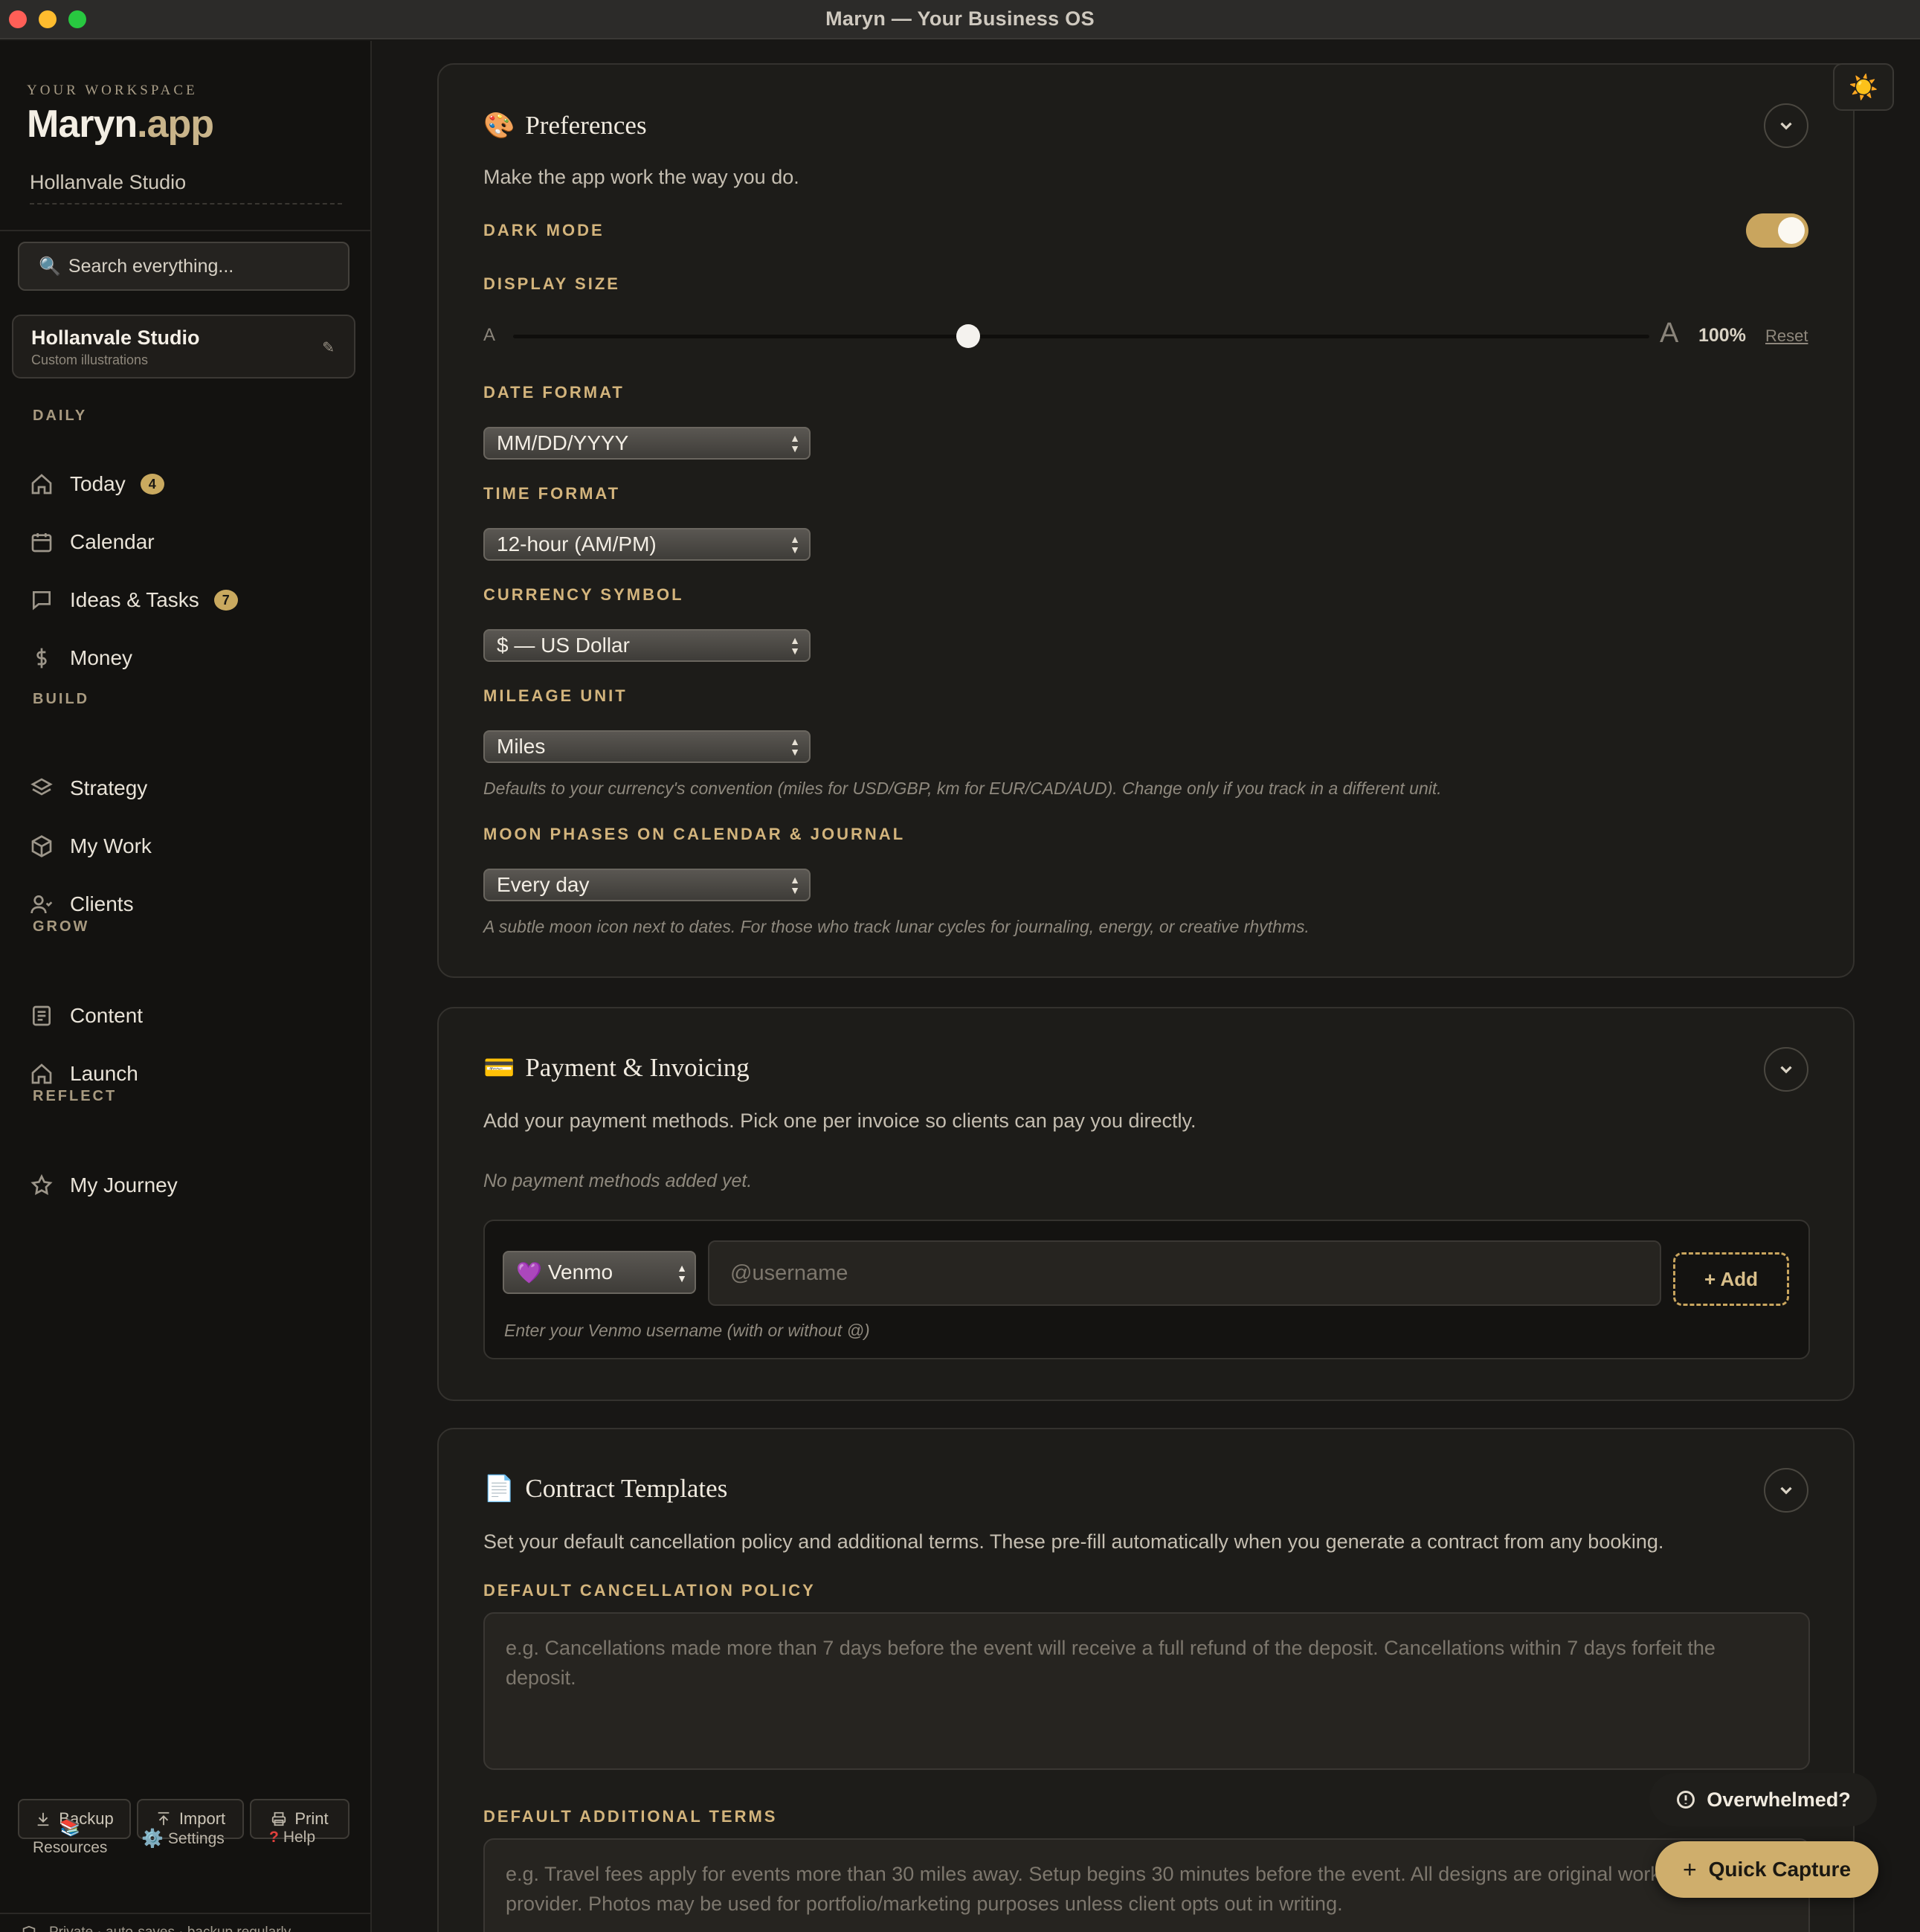 This screenshot has height=1932, width=1920. What do you see at coordinates (97, 484) in the screenshot?
I see `sidebar-item-today: Today 4` at bounding box center [97, 484].